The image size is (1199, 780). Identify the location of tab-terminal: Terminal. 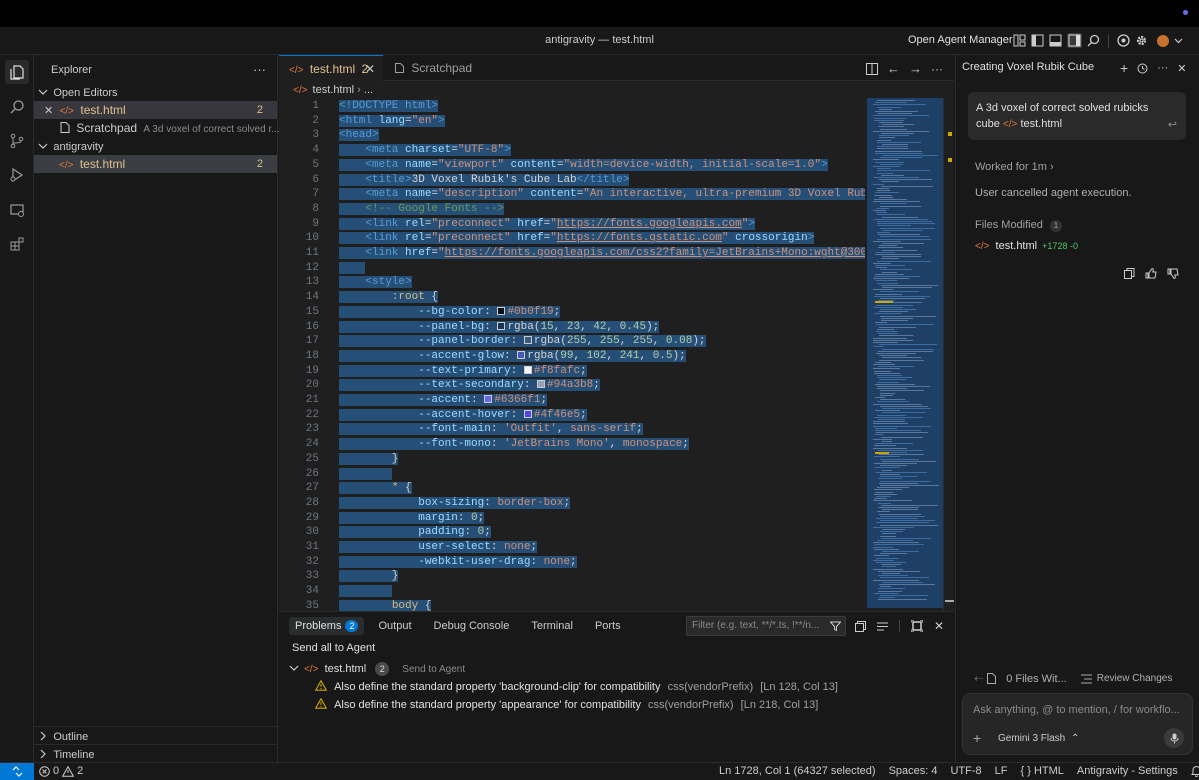
(552, 626).